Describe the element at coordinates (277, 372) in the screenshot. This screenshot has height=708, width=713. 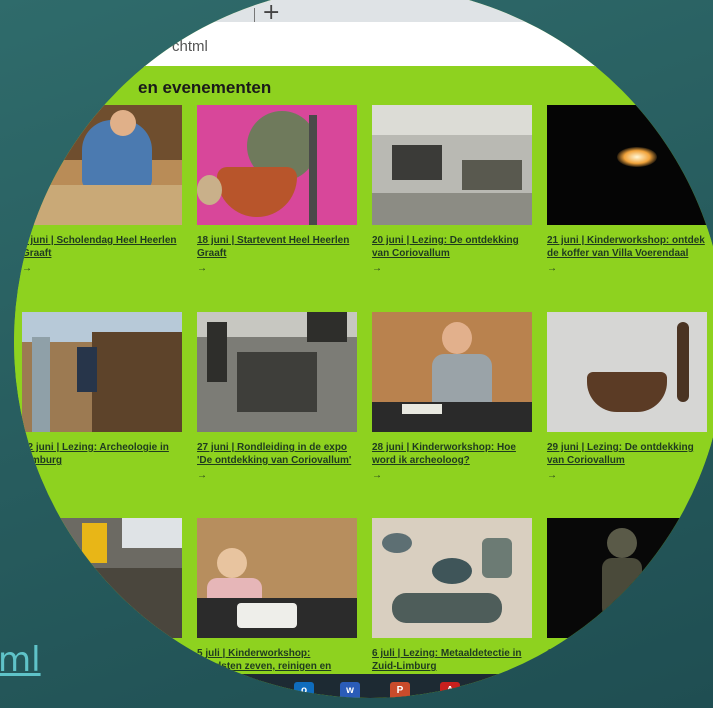
I see `event-image-historic-excavation-men` at that location.